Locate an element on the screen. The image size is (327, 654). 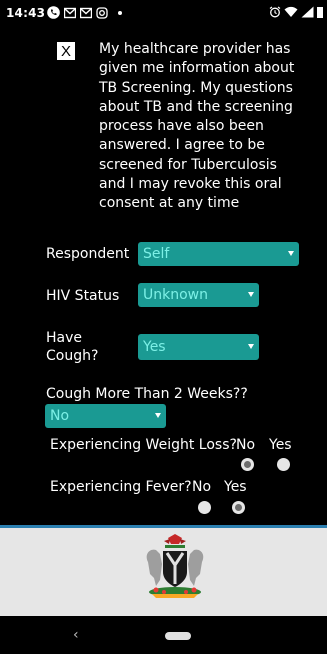
weight-loss-no-radio is located at coordinates (247, 464).